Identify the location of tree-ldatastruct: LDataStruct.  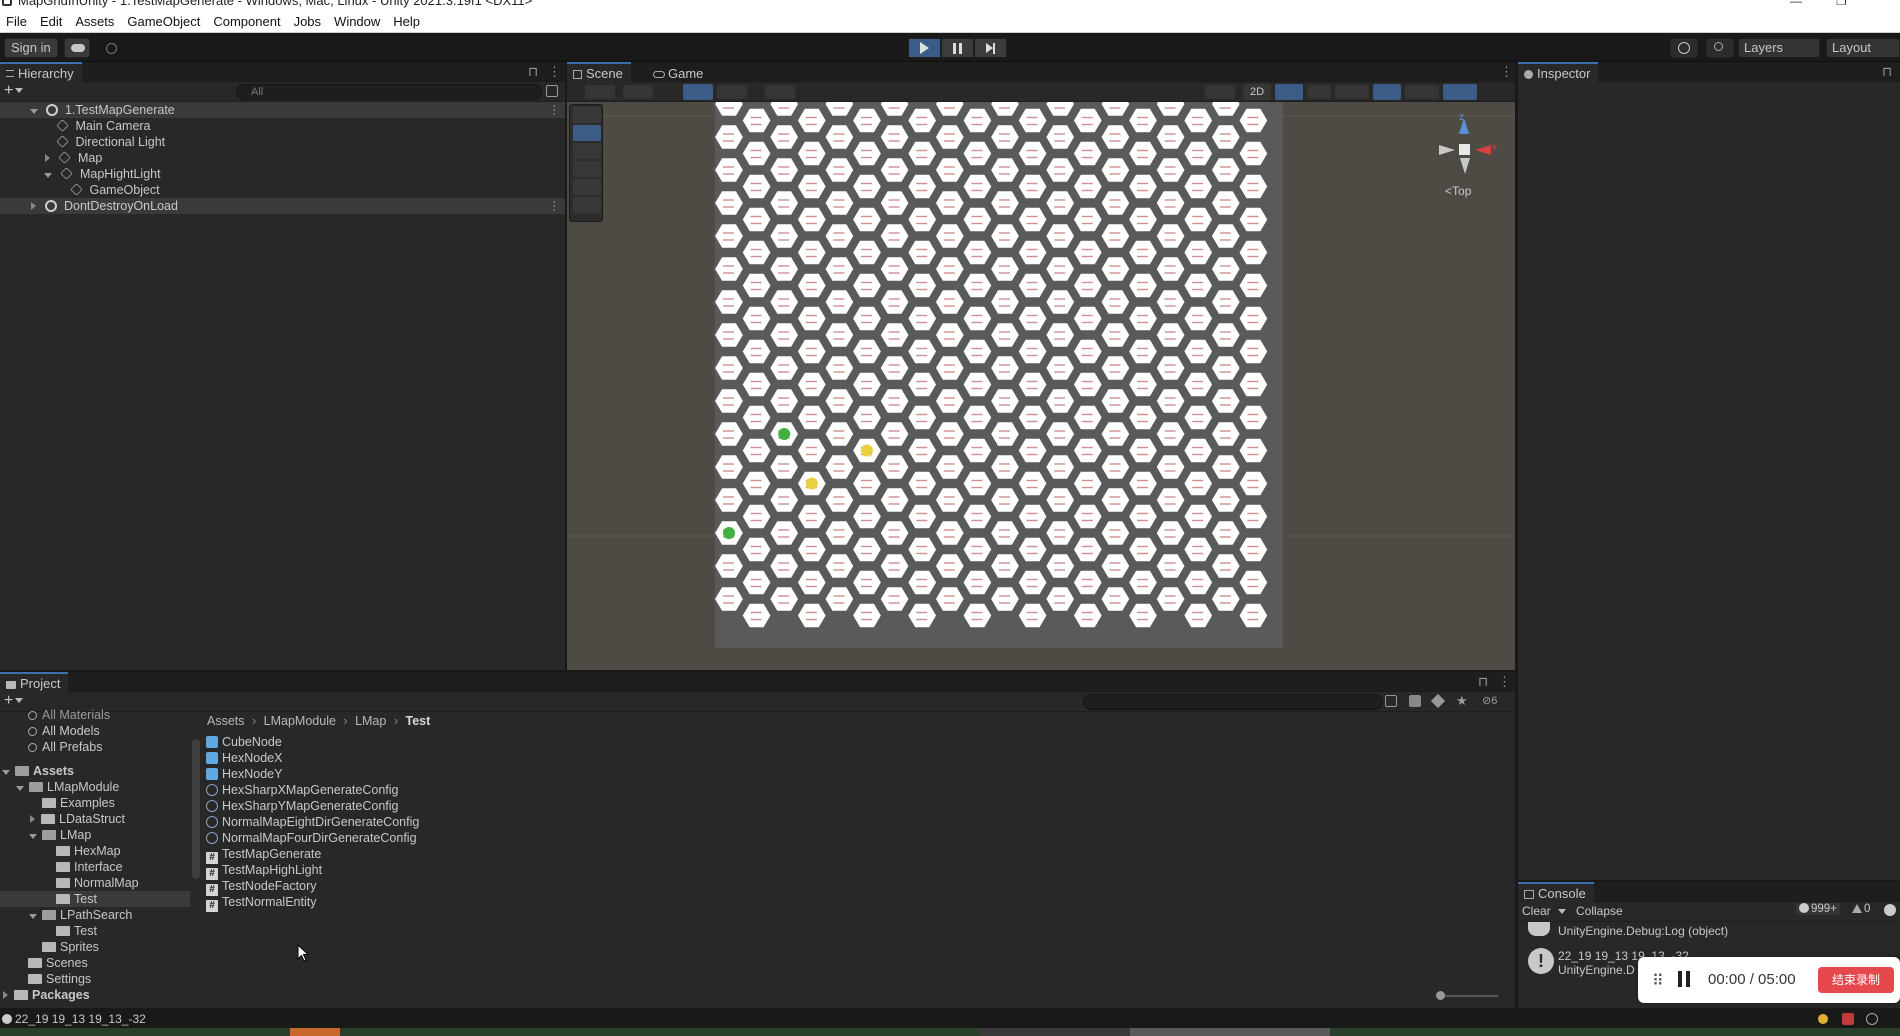
(96, 819).